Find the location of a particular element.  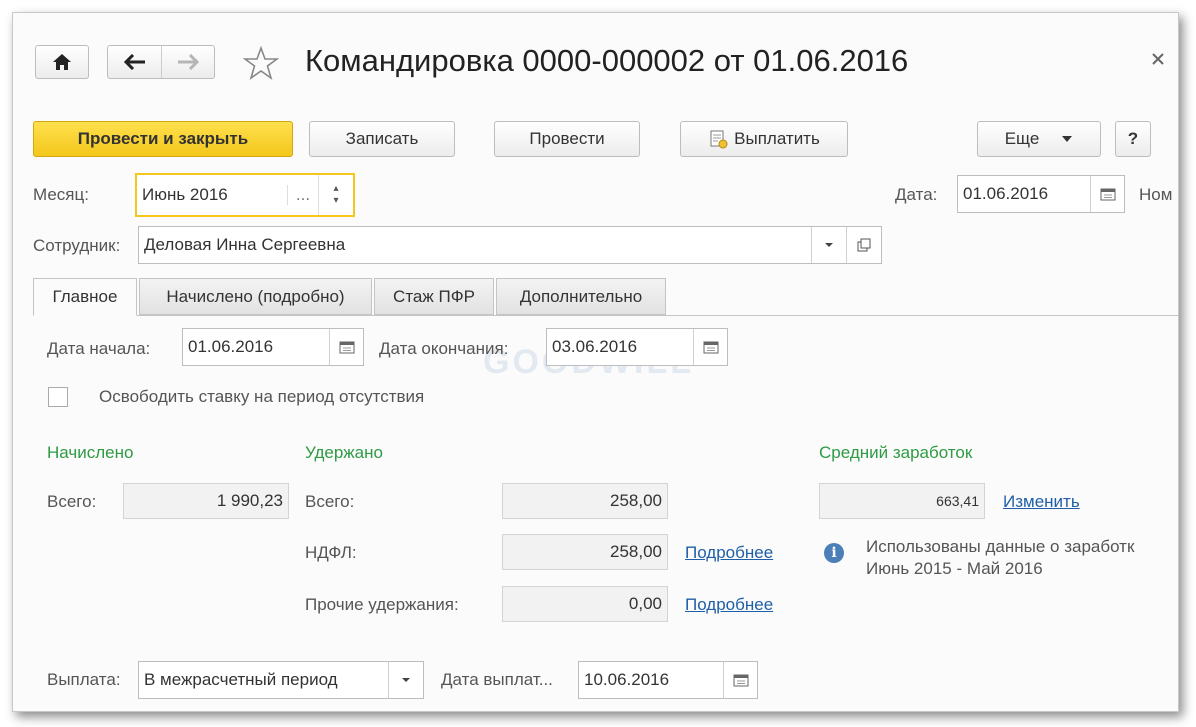

arrow-right-icon is located at coordinates (189, 62).